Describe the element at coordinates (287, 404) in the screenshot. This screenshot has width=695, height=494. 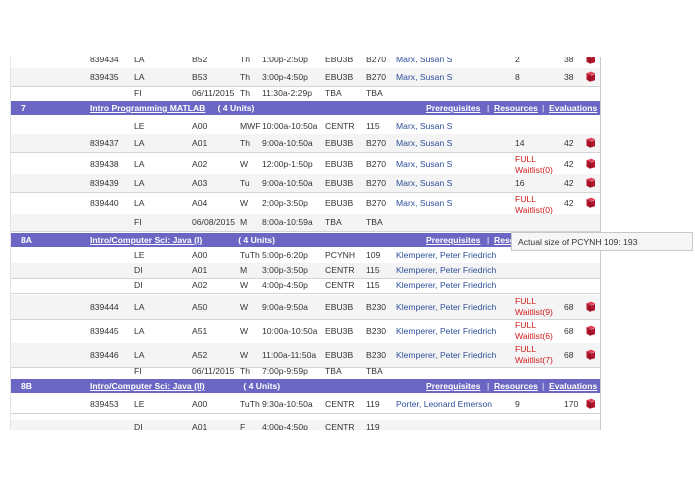
I see `meeting-time: 9:30a-10:50a` at that location.